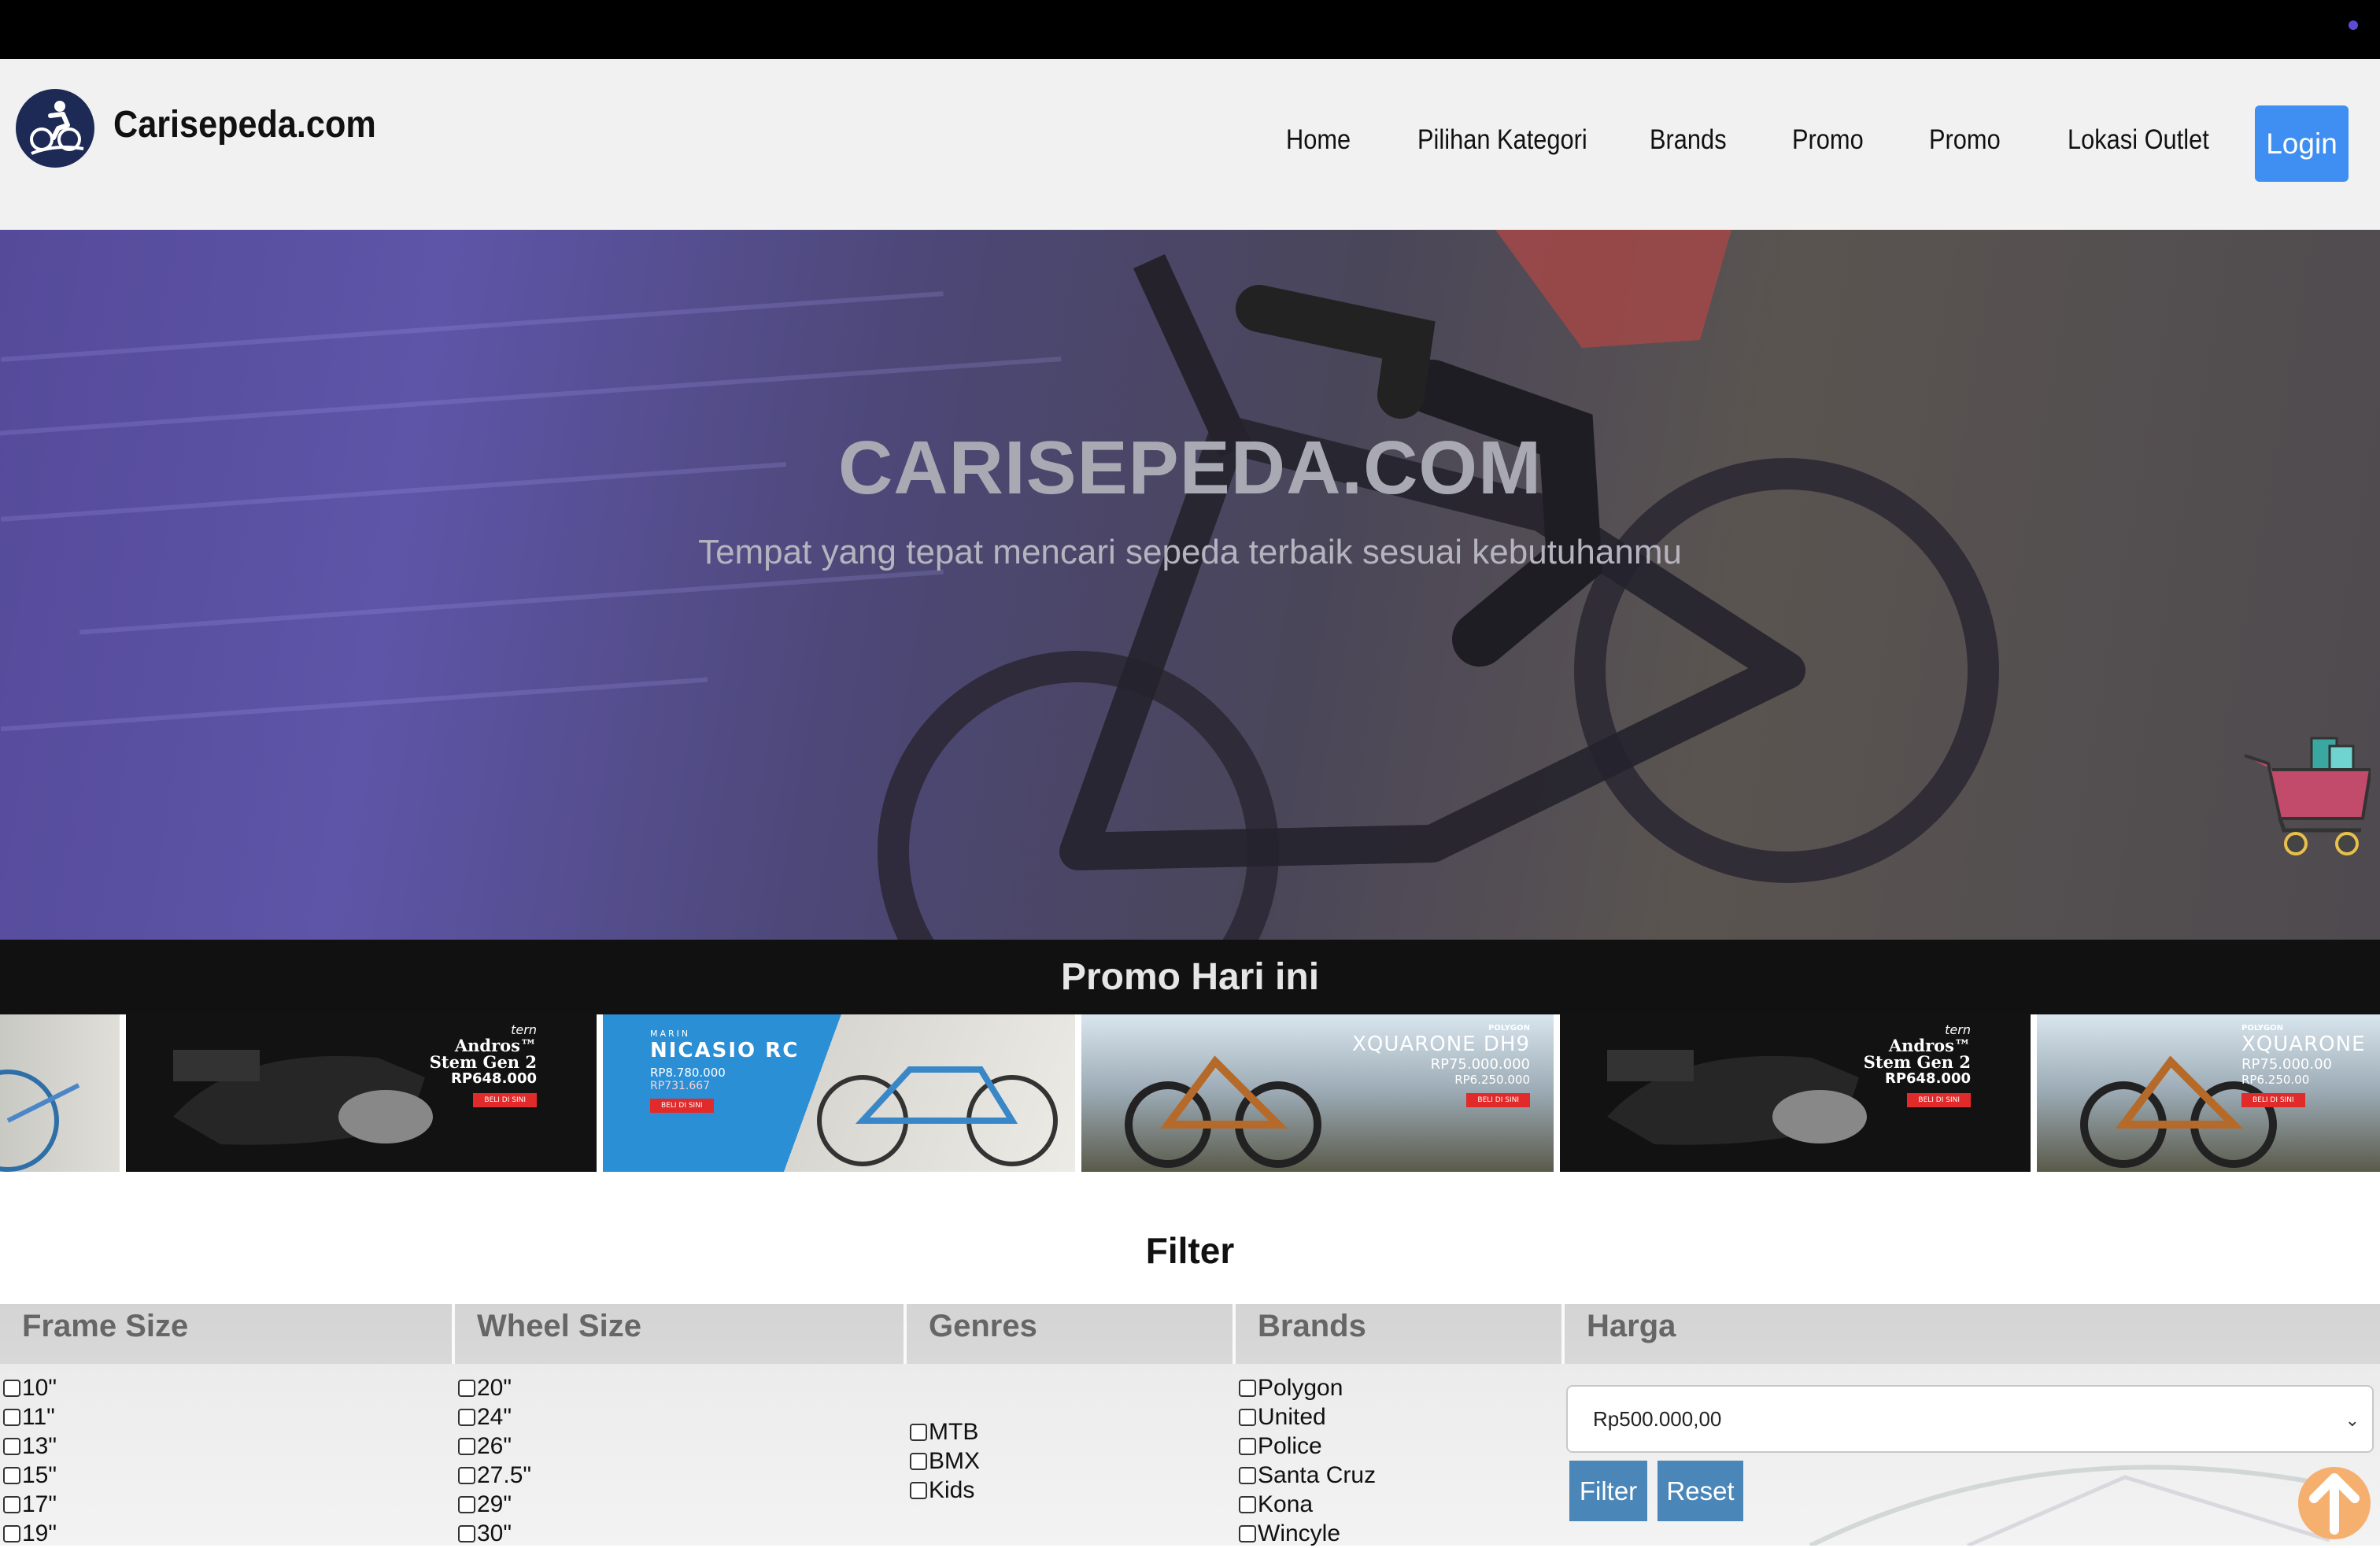 This screenshot has width=2380, height=1548. What do you see at coordinates (1700, 1491) in the screenshot?
I see `reset-button: Reset` at bounding box center [1700, 1491].